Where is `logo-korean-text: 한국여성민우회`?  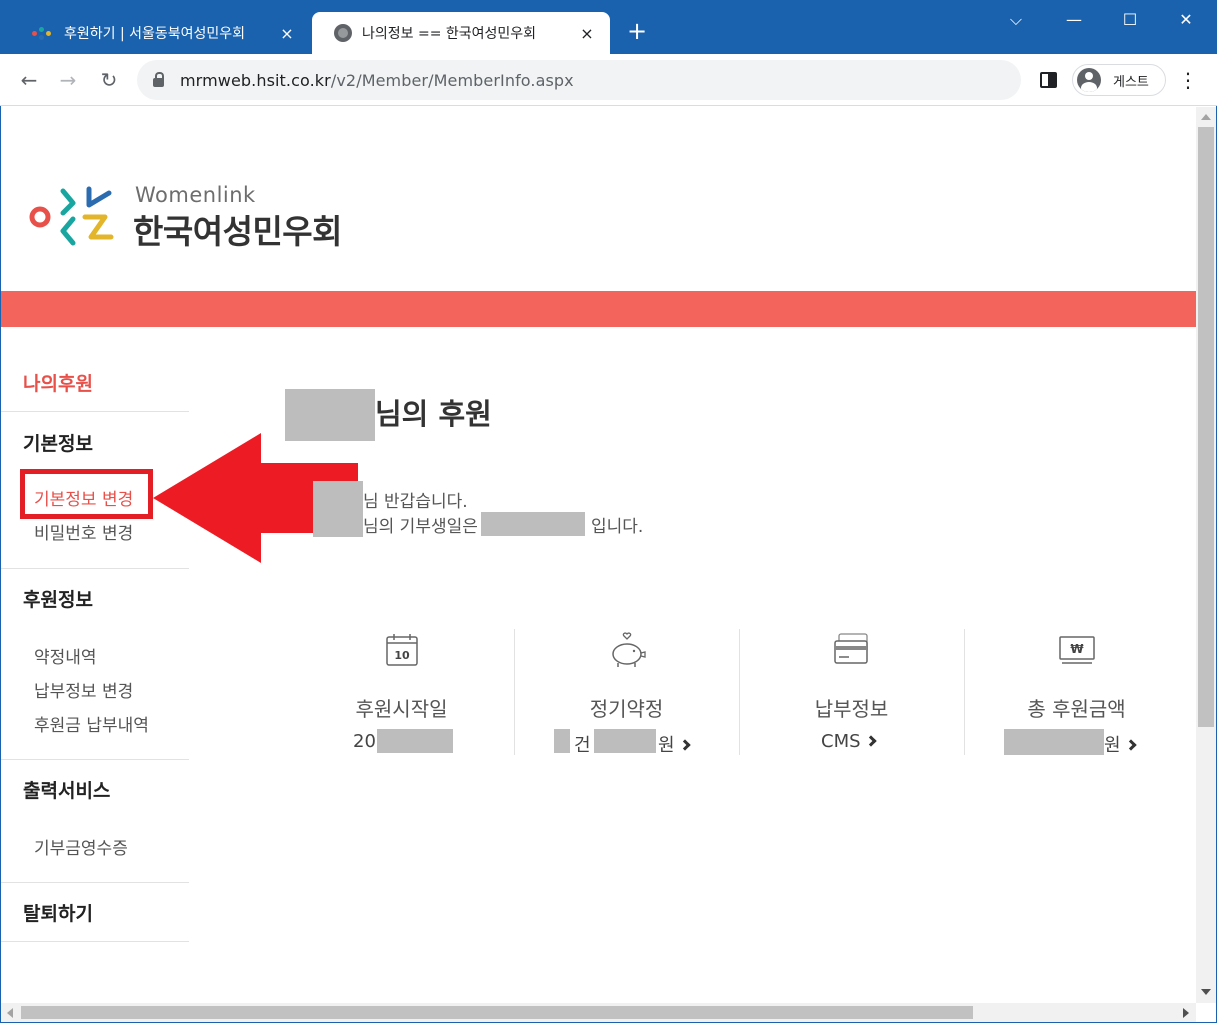
logo-korean-text: 한국여성민우회 is located at coordinates (238, 231).